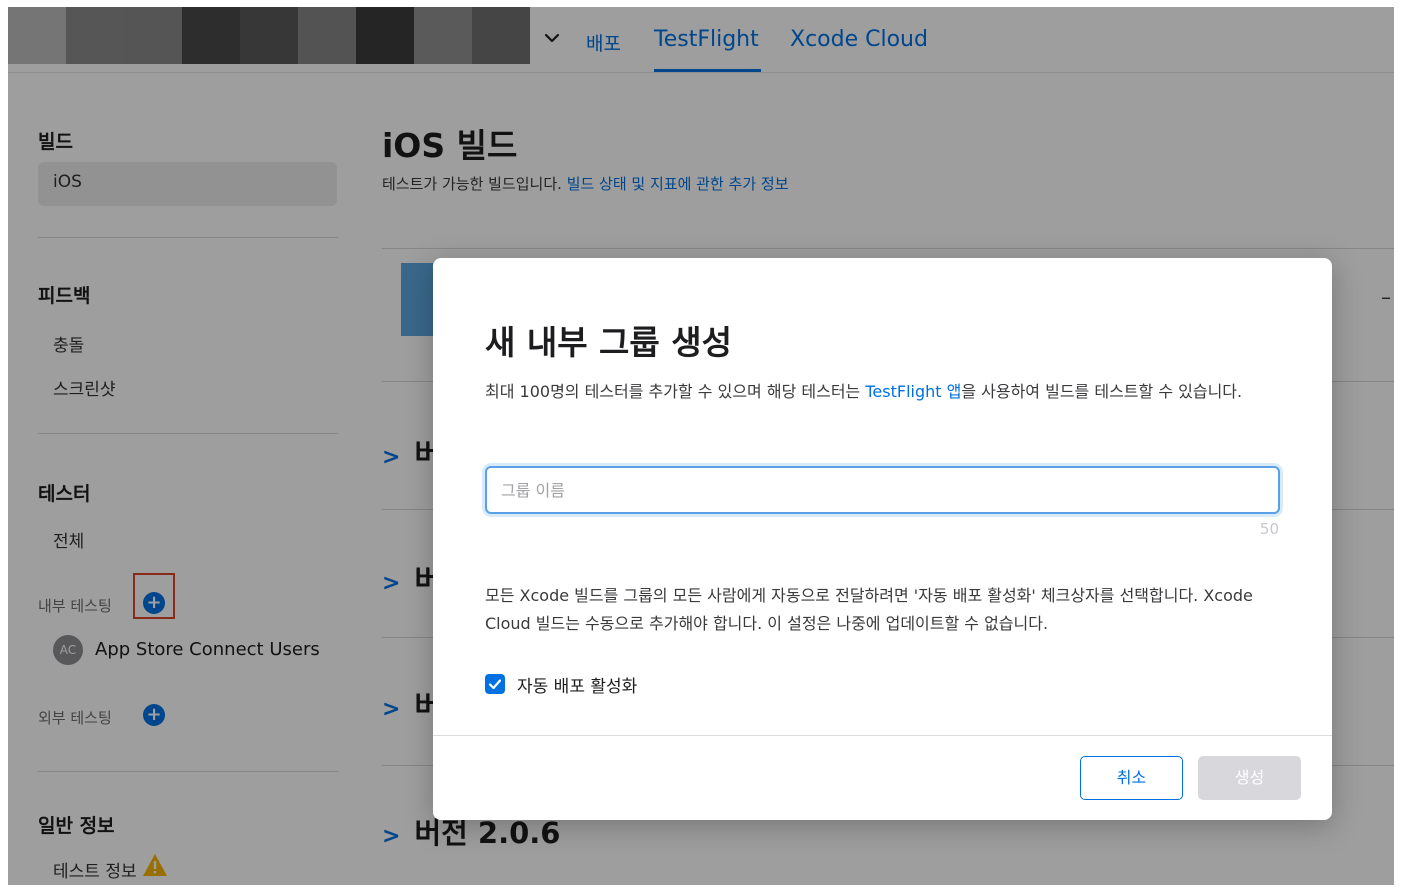  What do you see at coordinates (608, 342) in the screenshot?
I see `dialog-title: 새 내부 그룹 생성` at bounding box center [608, 342].